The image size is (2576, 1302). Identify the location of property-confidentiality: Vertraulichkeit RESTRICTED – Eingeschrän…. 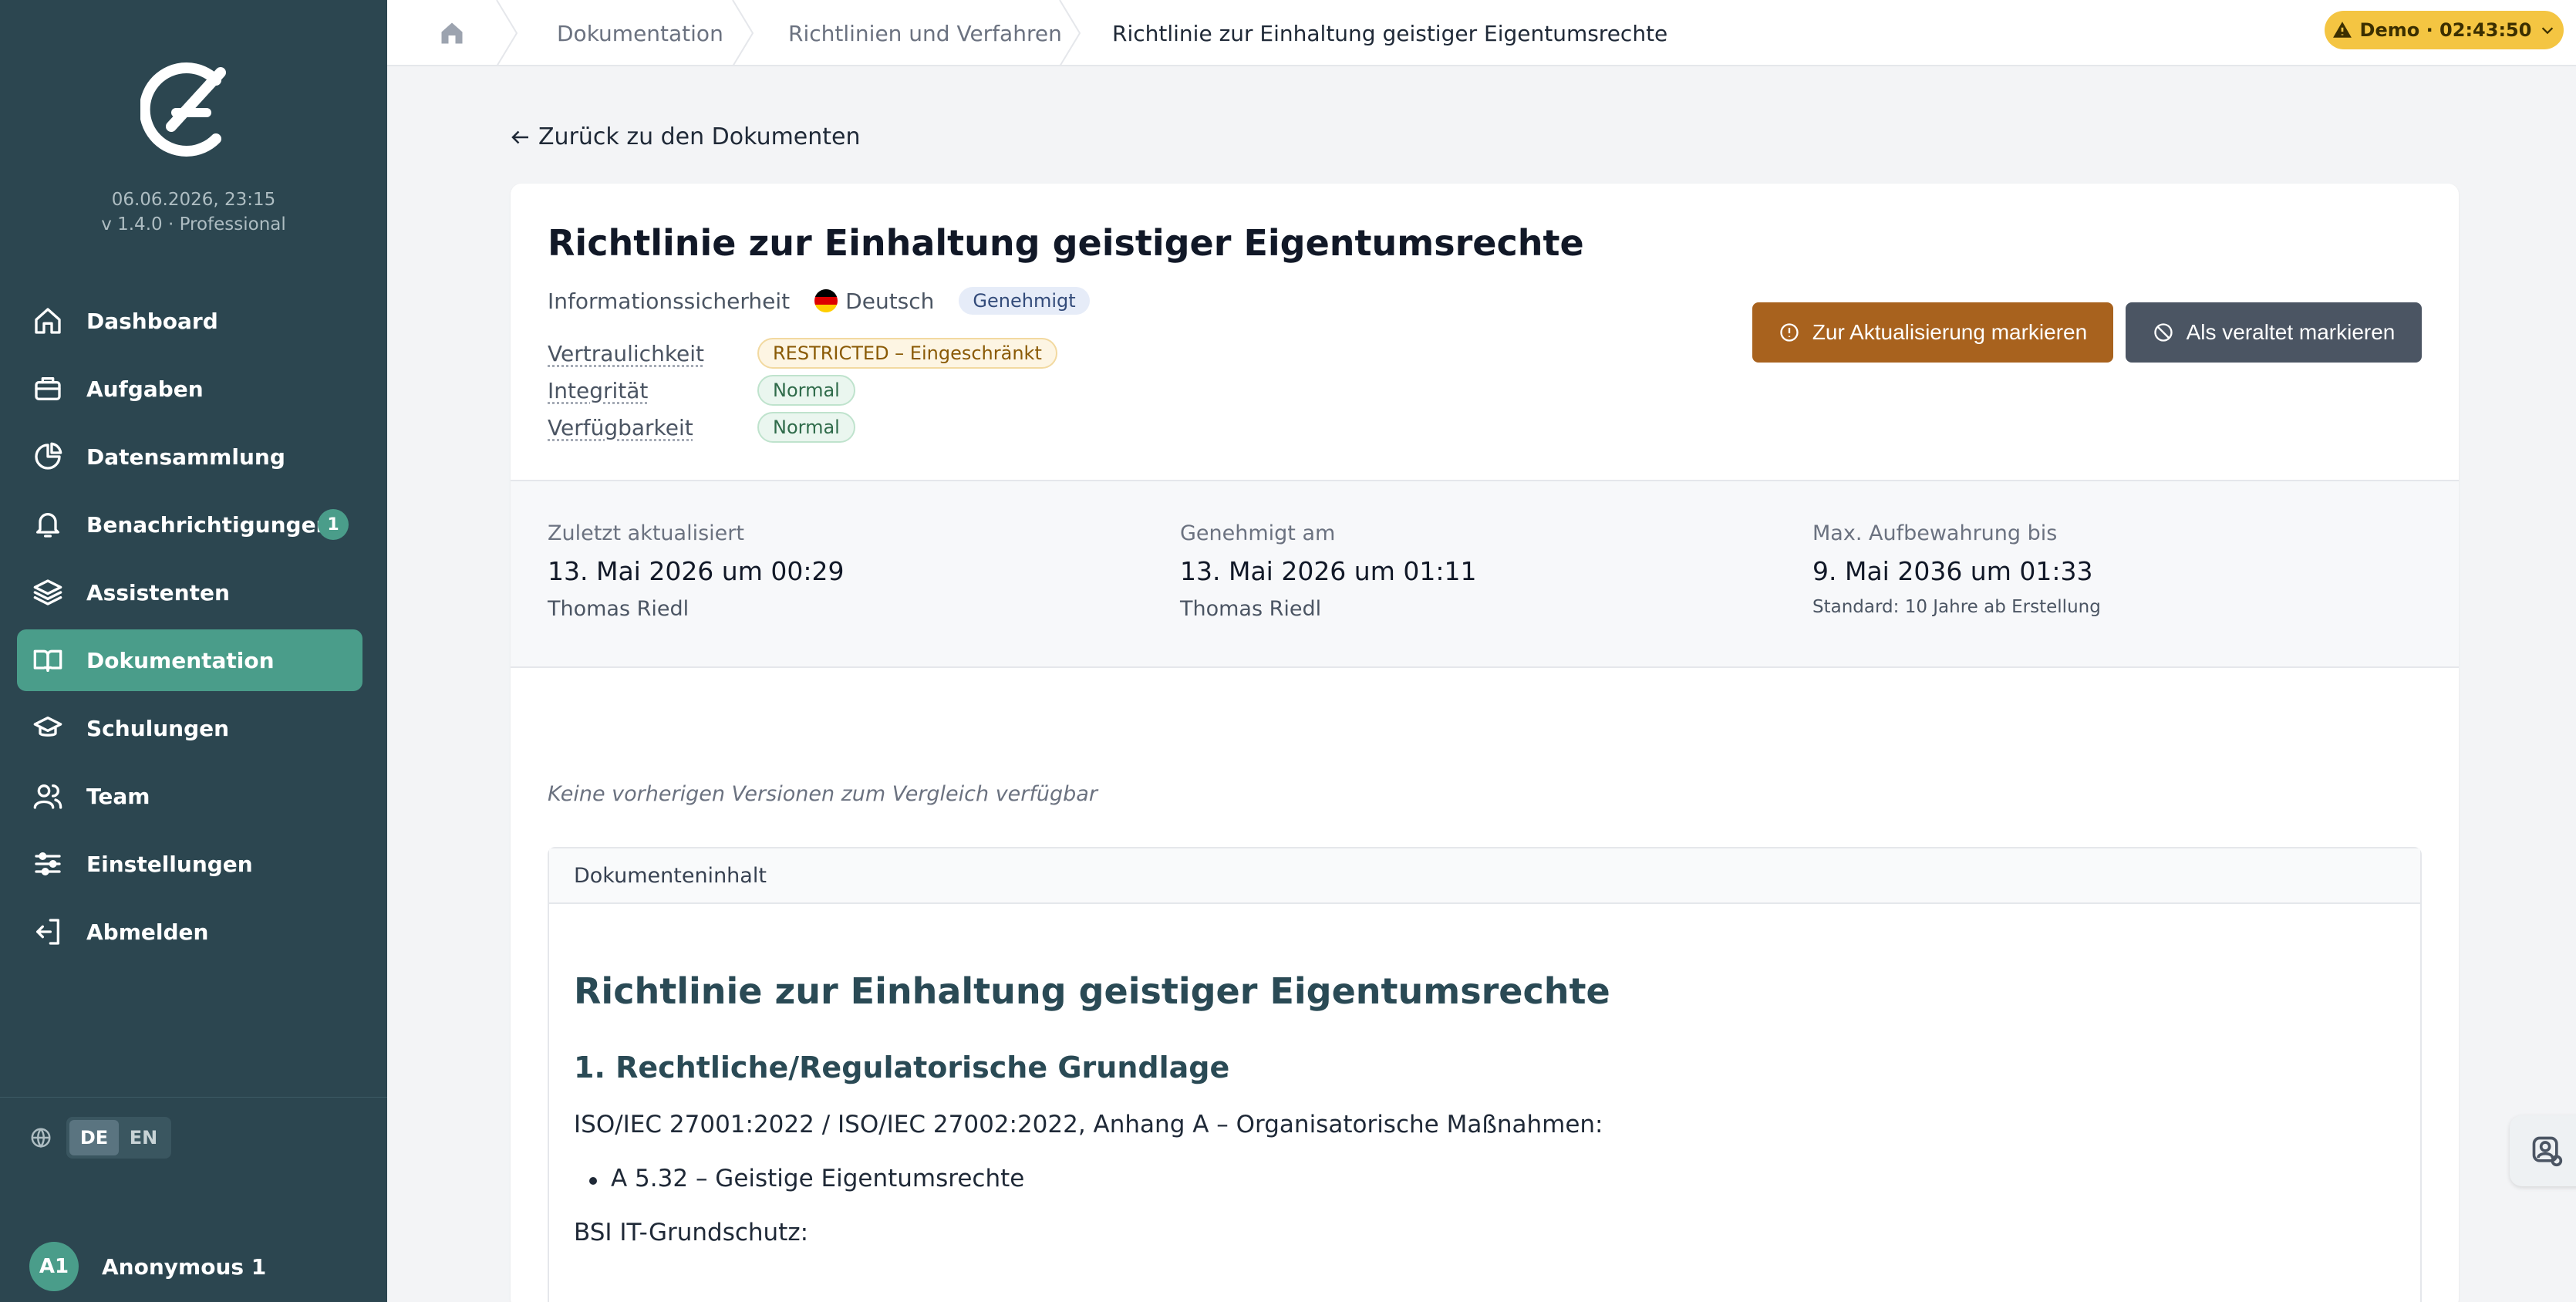
(802, 354).